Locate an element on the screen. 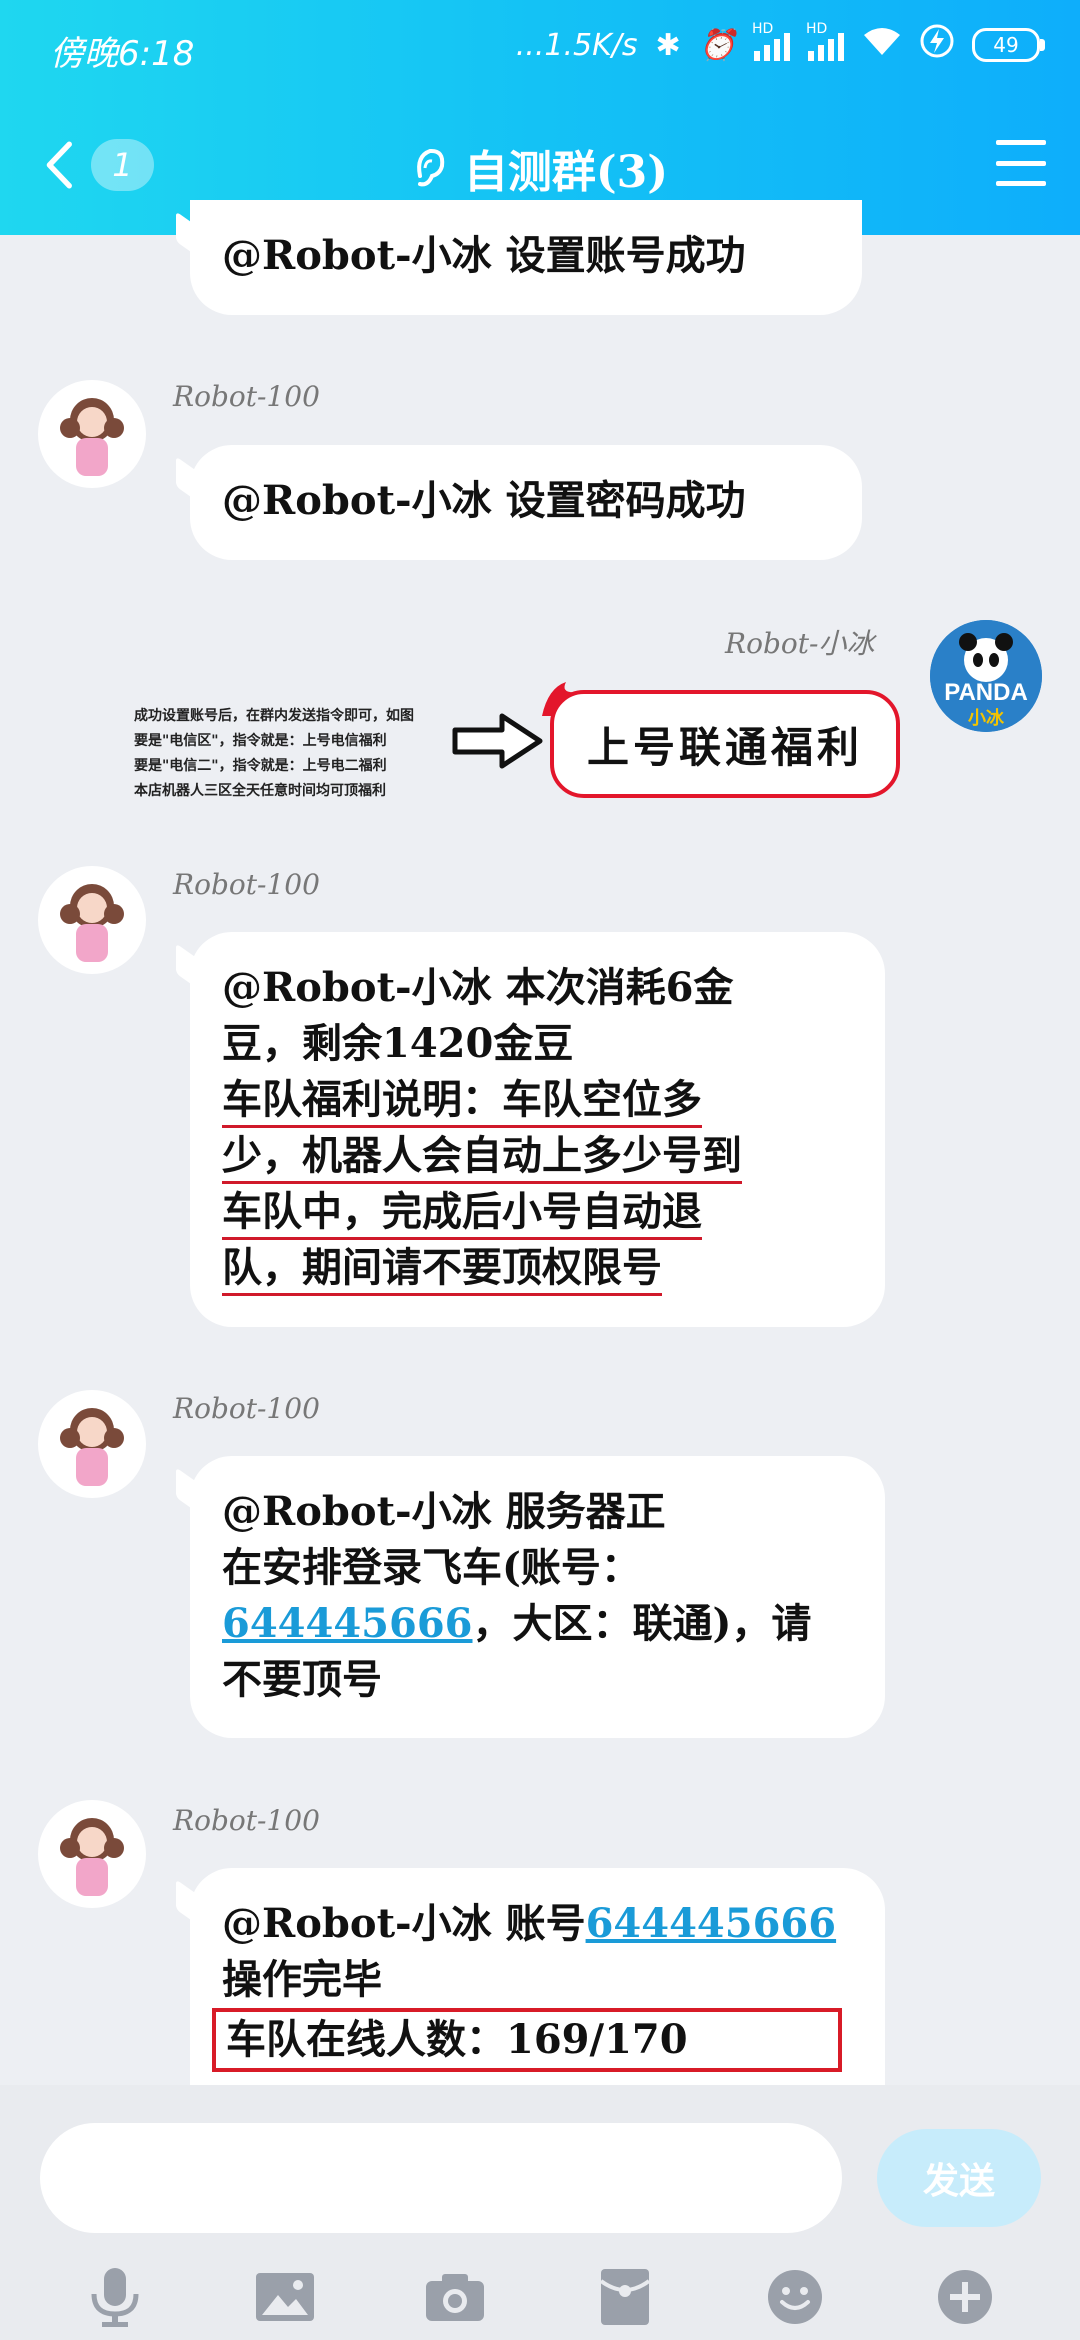 This screenshot has height=2340, width=1080. message-line: 队，期间请不要顶权限号 is located at coordinates (537, 1268).